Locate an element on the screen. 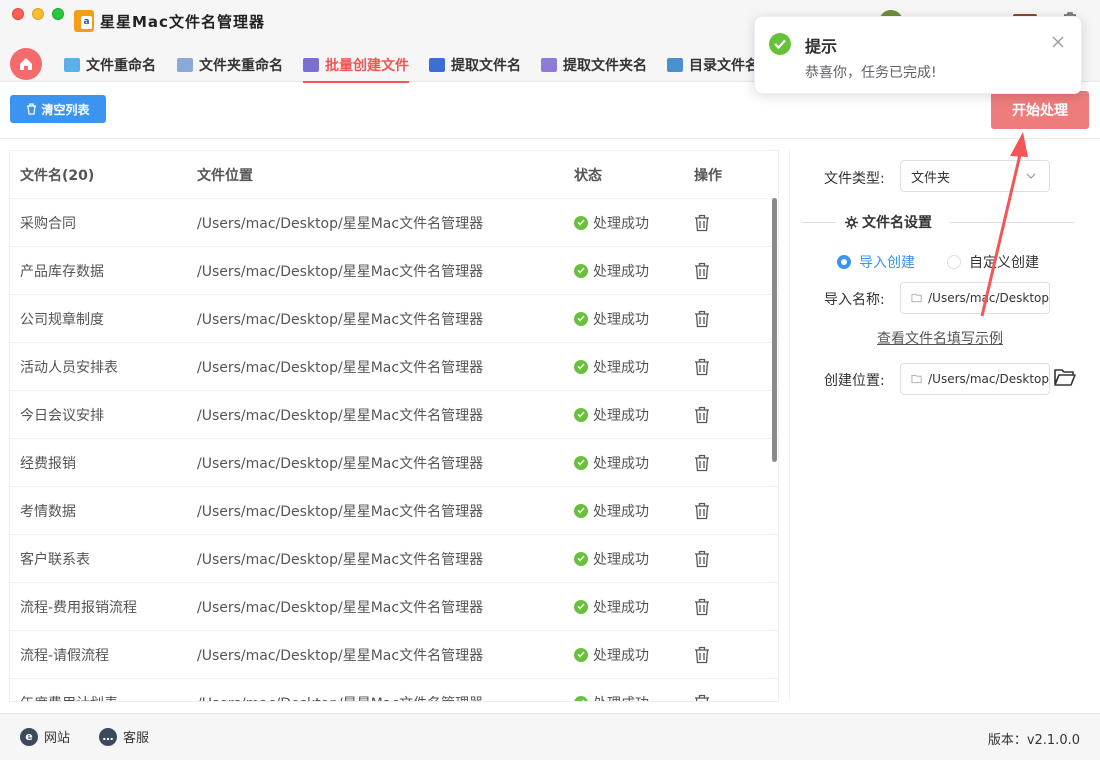 The width and height of the screenshot is (1100, 760). start-process-button: 开始处理 is located at coordinates (1040, 110).